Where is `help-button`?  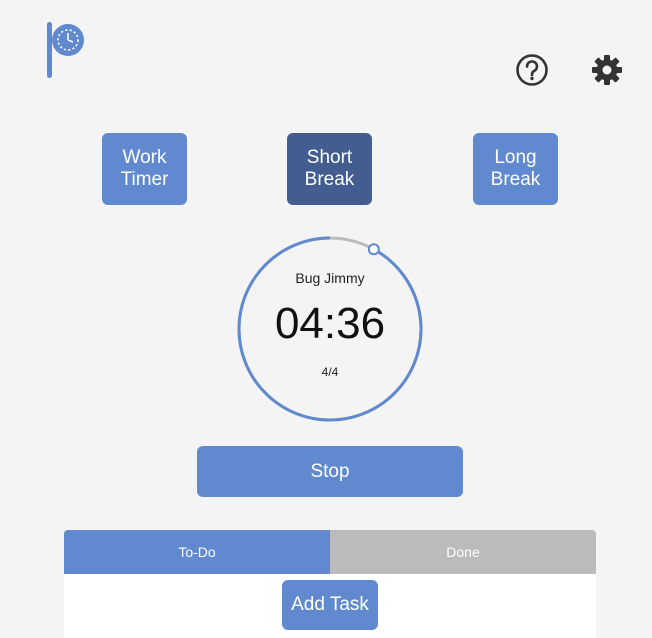 help-button is located at coordinates (532, 70).